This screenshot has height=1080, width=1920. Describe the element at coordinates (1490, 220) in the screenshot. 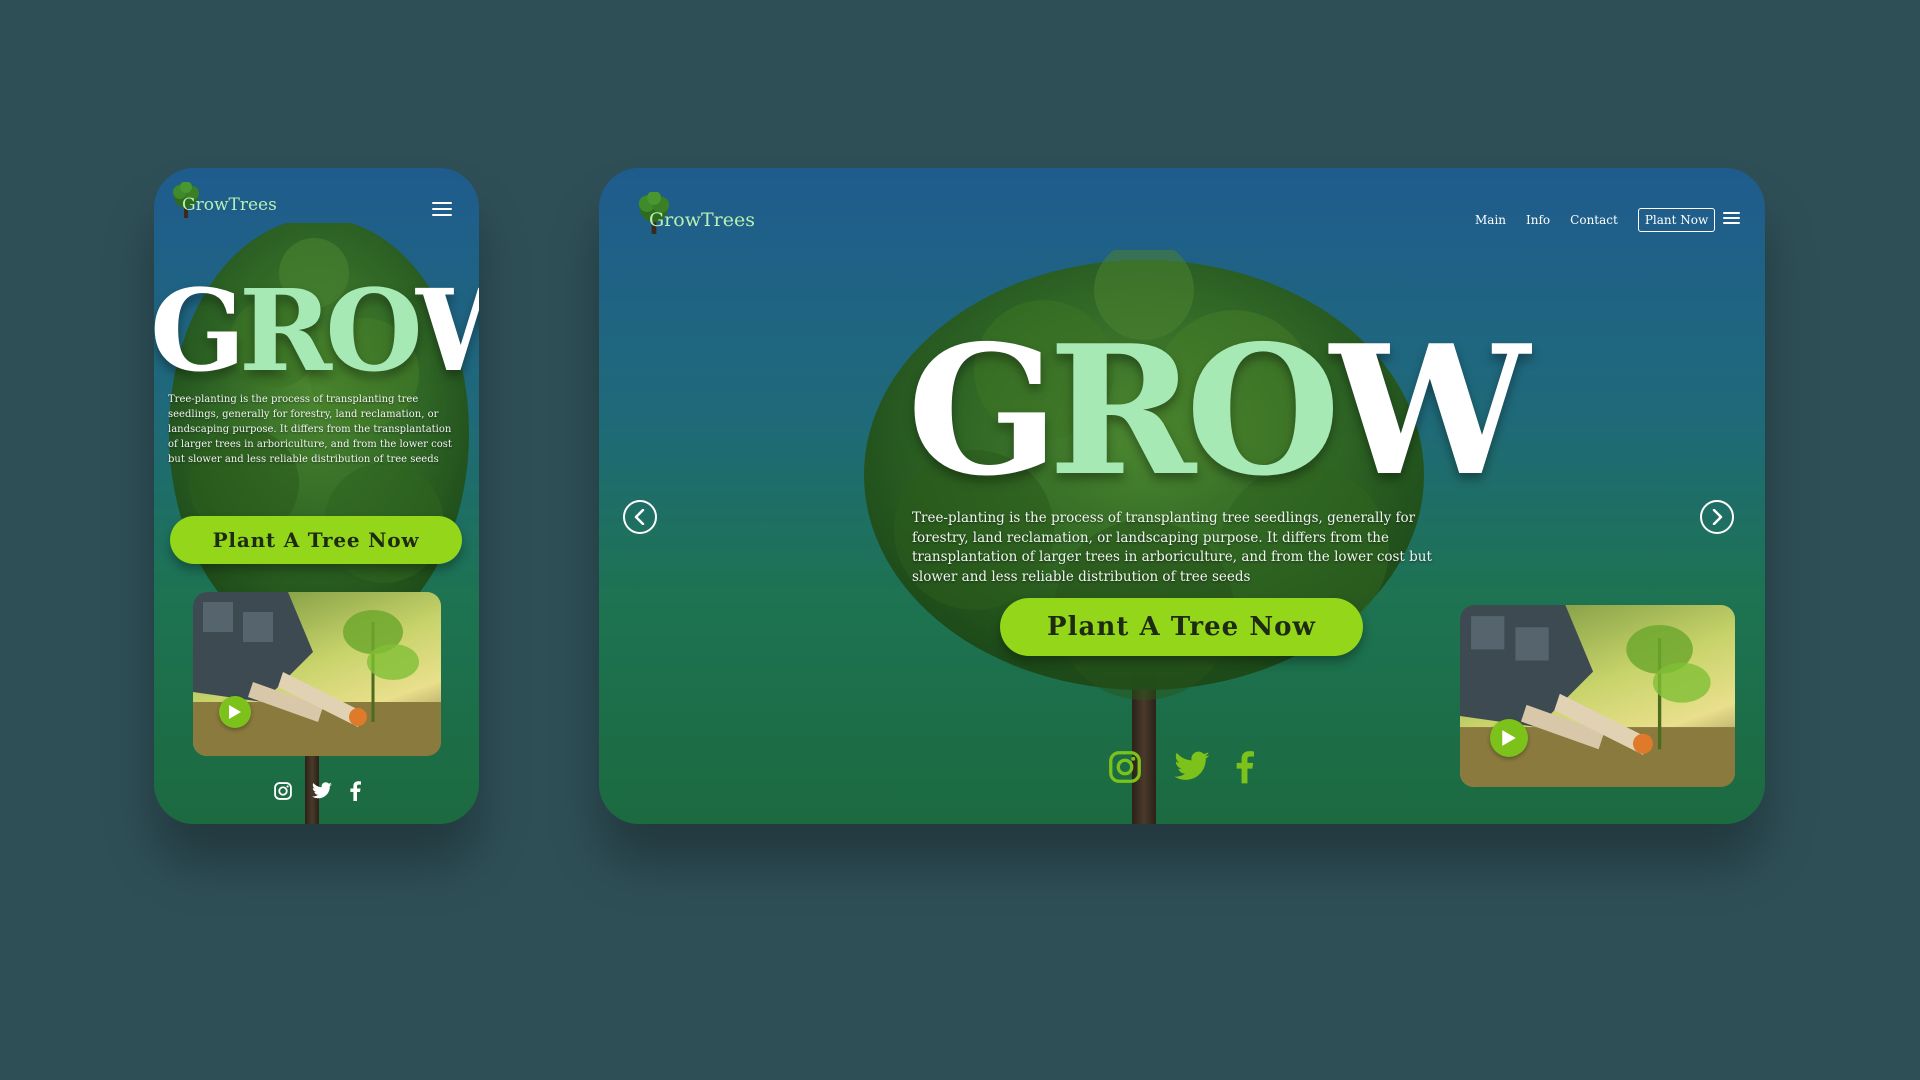

I see `nav-main: Main` at that location.